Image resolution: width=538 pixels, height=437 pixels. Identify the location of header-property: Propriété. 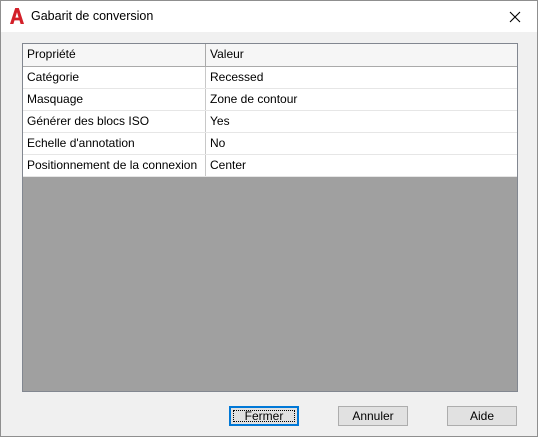
(114, 55).